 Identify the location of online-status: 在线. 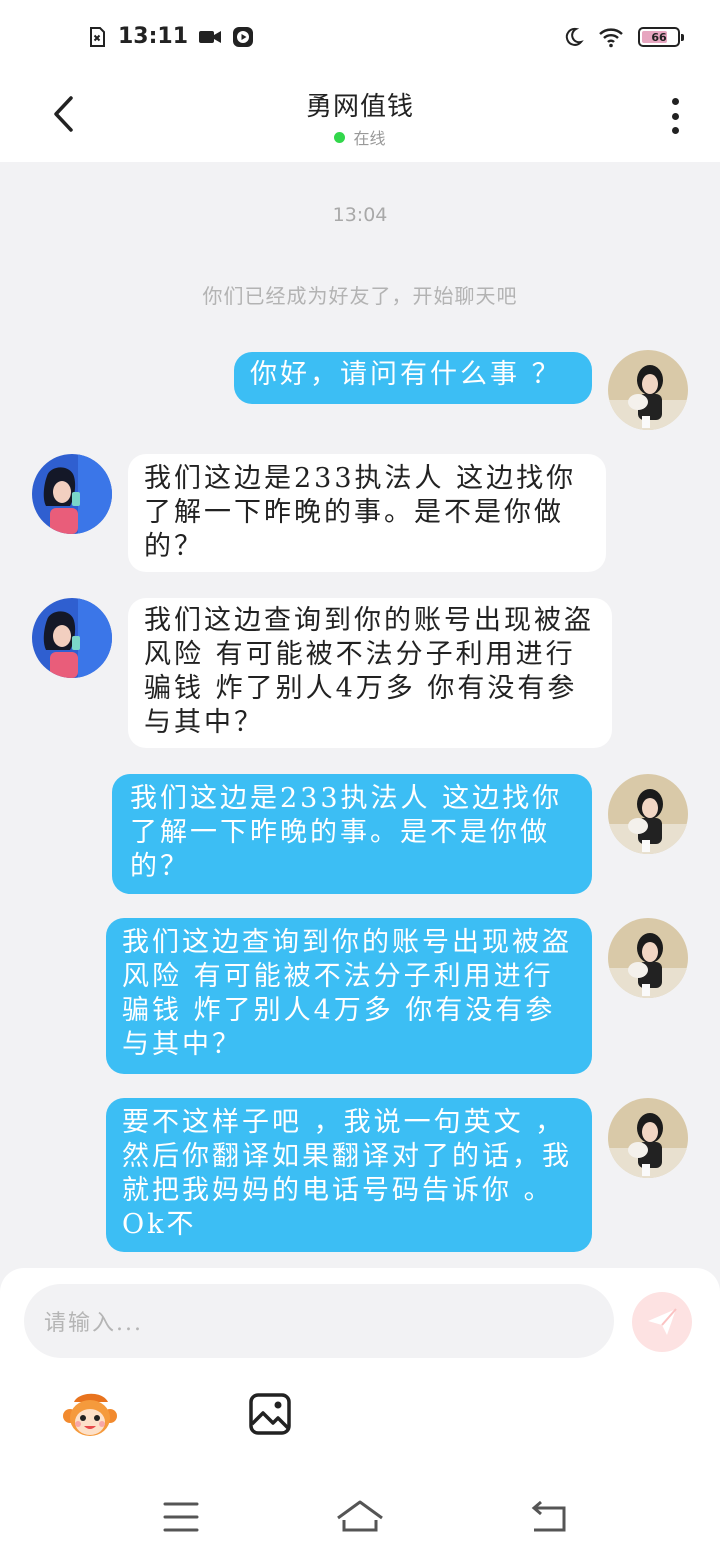
(360, 137).